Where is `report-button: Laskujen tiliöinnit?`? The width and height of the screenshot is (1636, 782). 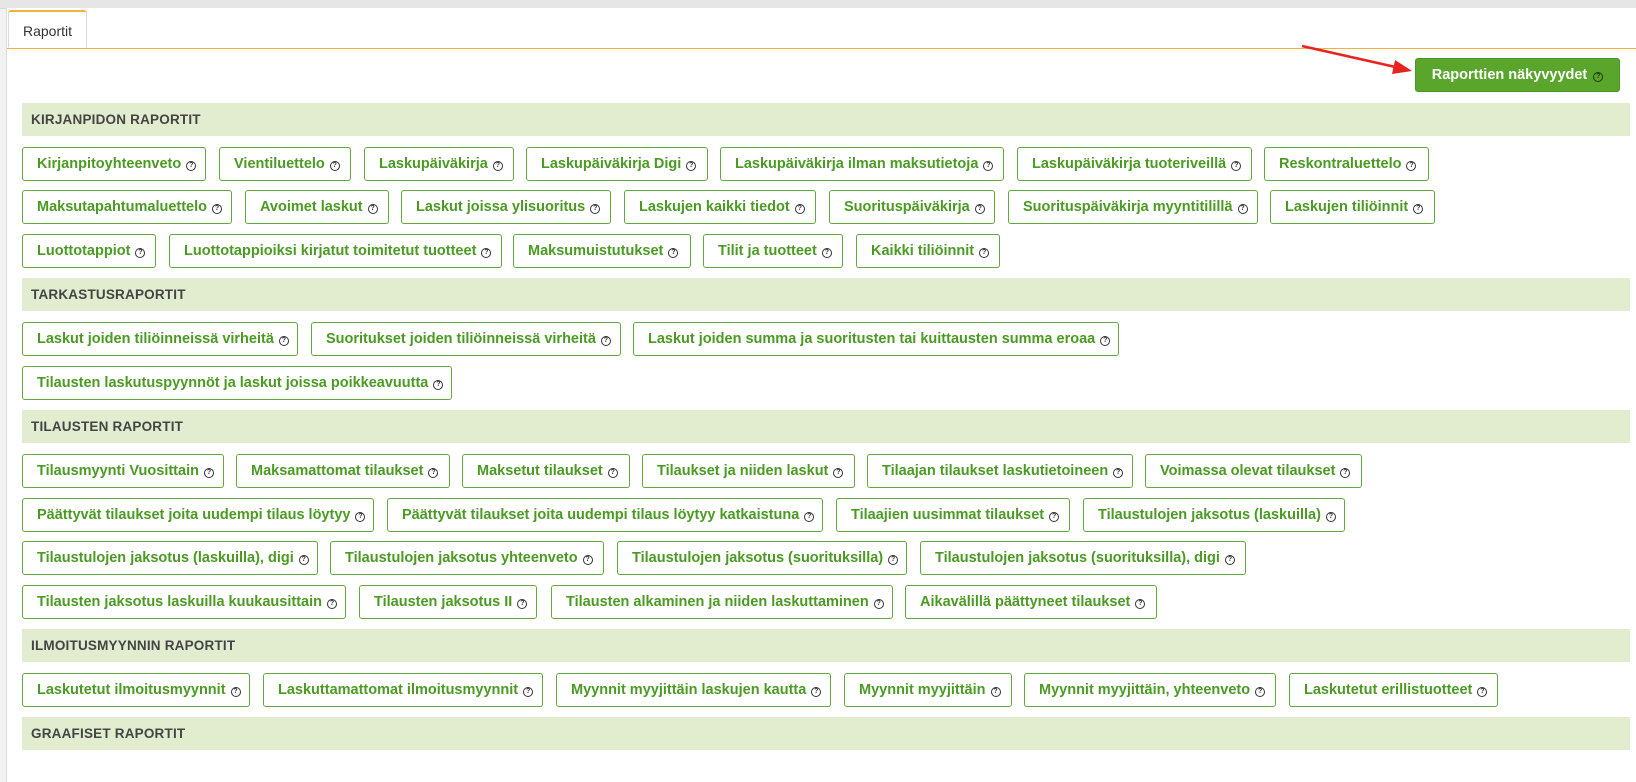 report-button: Laskujen tiliöinnit? is located at coordinates (1352, 207).